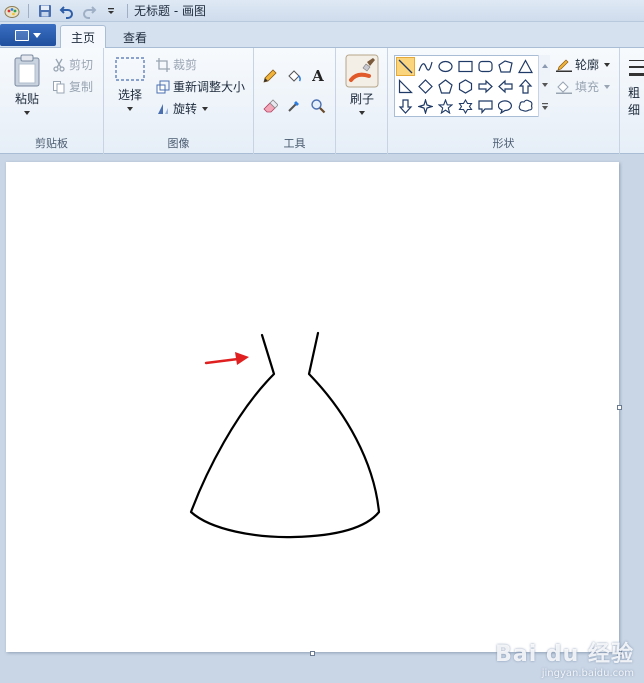 This screenshot has height=683, width=644. What do you see at coordinates (176, 64) in the screenshot?
I see `crop-button: 裁剪` at bounding box center [176, 64].